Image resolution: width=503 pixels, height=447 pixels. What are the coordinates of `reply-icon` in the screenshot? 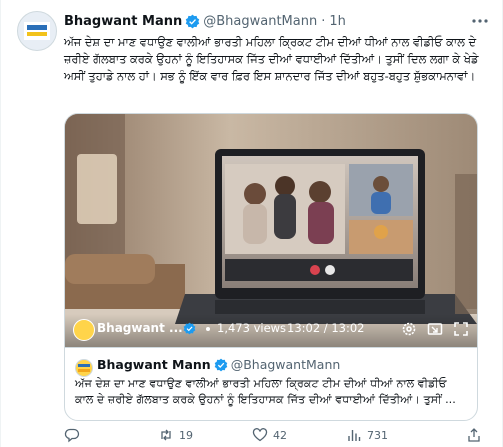 It's located at (72, 435).